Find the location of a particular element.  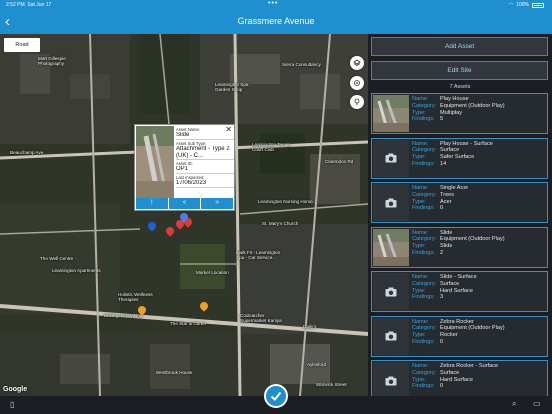

map-label-clarendon: Clarendon Rd is located at coordinates (339, 161).